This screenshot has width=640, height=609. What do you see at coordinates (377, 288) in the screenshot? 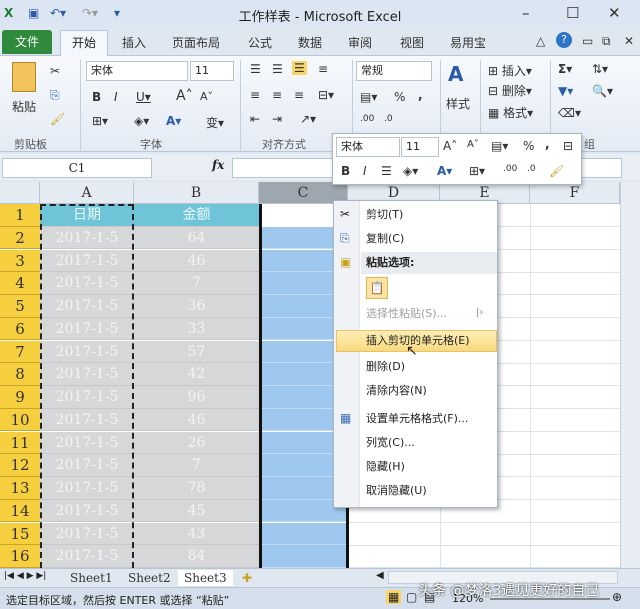
I see `paste-option-paste-icon: 📋` at bounding box center [377, 288].